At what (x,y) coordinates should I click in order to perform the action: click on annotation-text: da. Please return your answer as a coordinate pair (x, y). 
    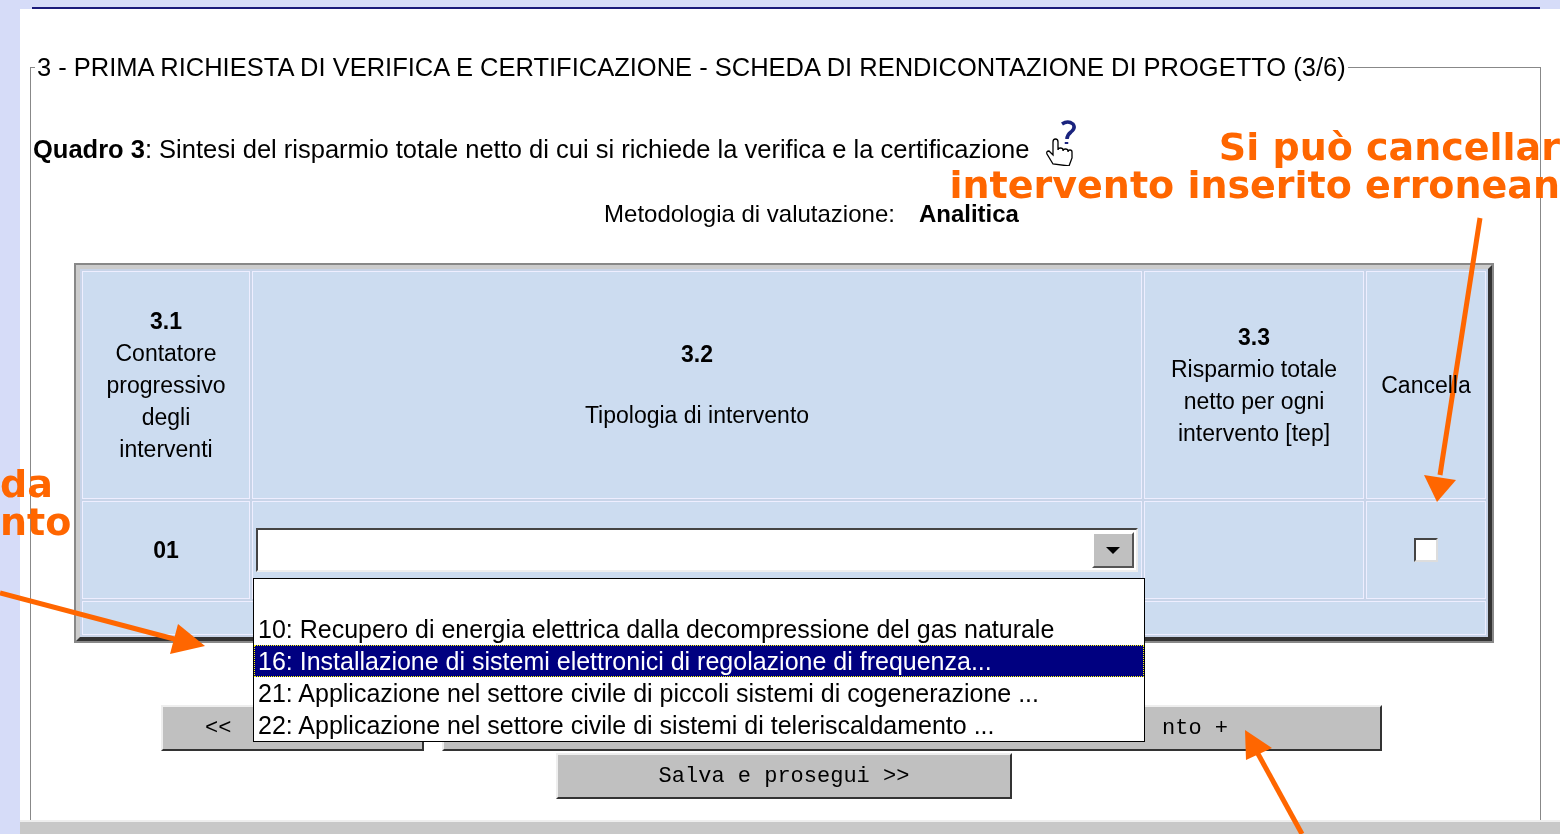
    Looking at the image, I should click on (26, 484).